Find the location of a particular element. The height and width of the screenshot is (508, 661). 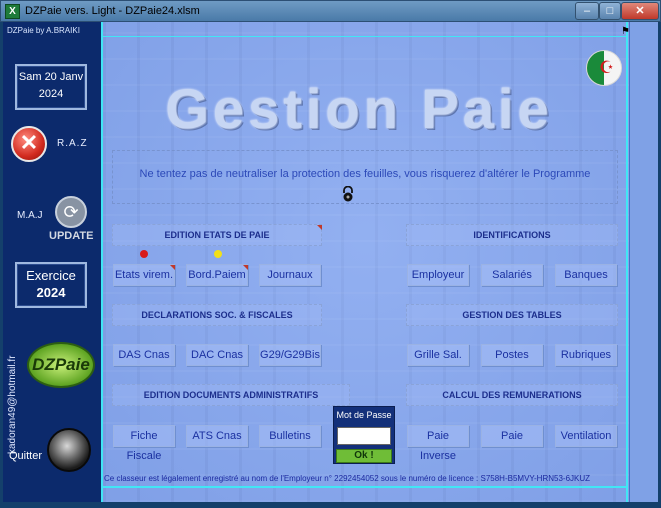

exercice-year-box: Exercice 2024 is located at coordinates (51, 285).